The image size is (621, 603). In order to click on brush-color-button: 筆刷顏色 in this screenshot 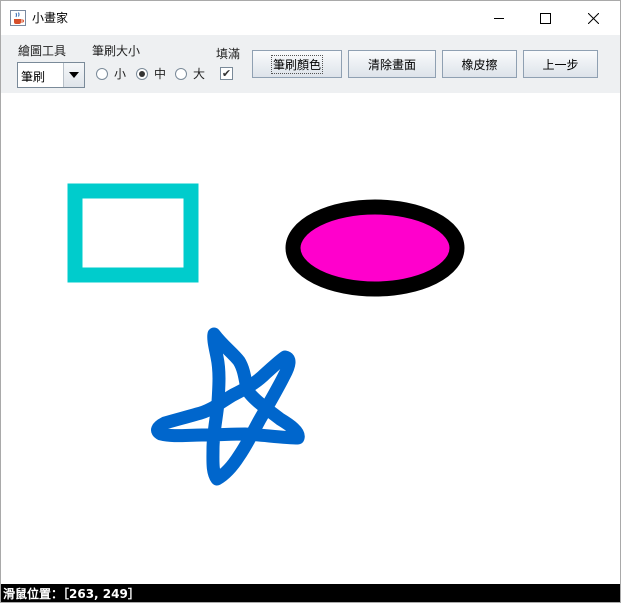, I will do `click(297, 64)`.